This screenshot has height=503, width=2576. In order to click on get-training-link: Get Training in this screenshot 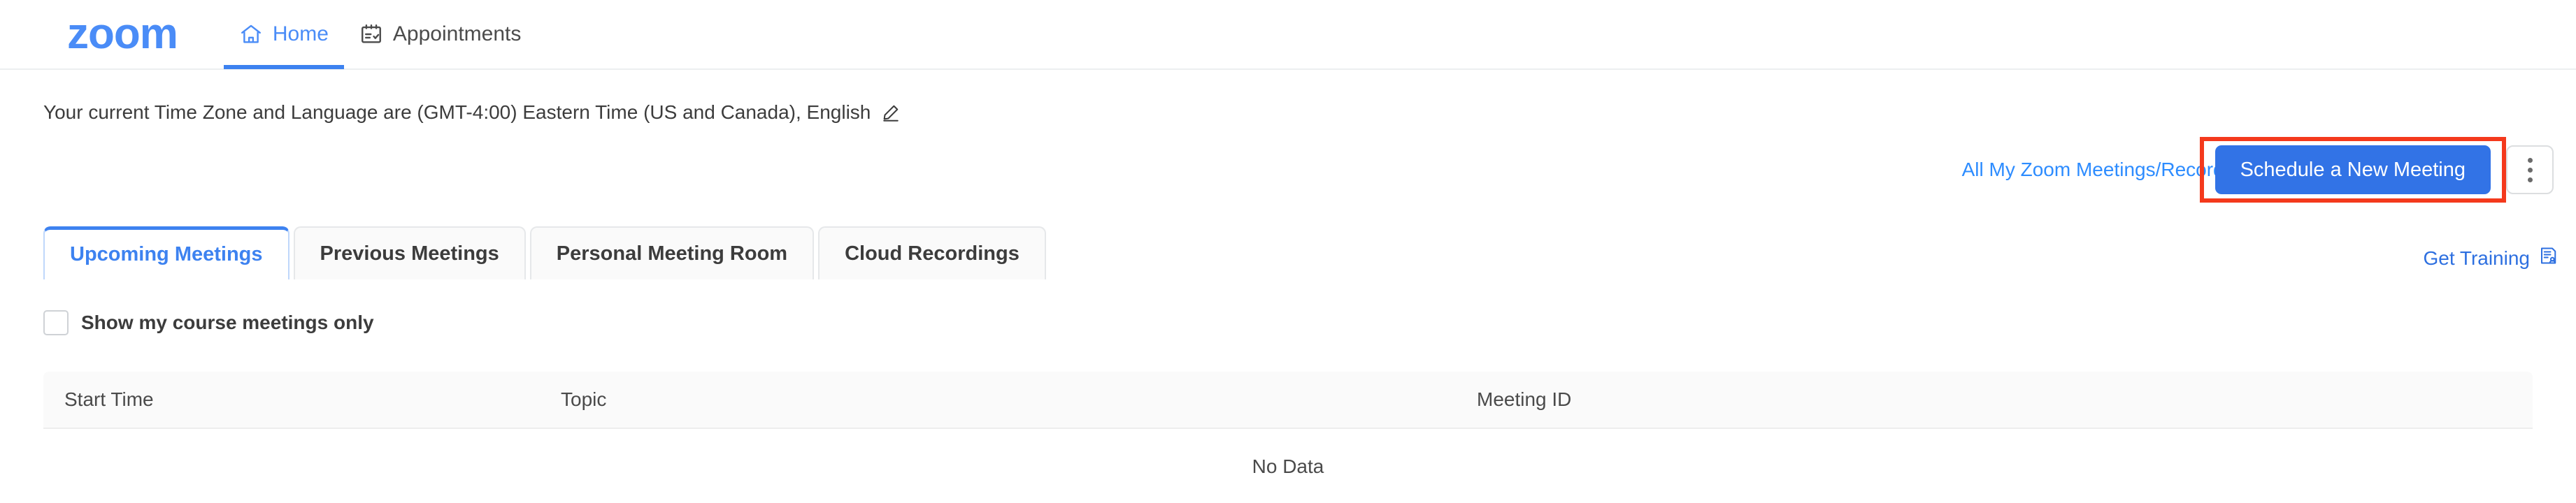, I will do `click(2491, 258)`.